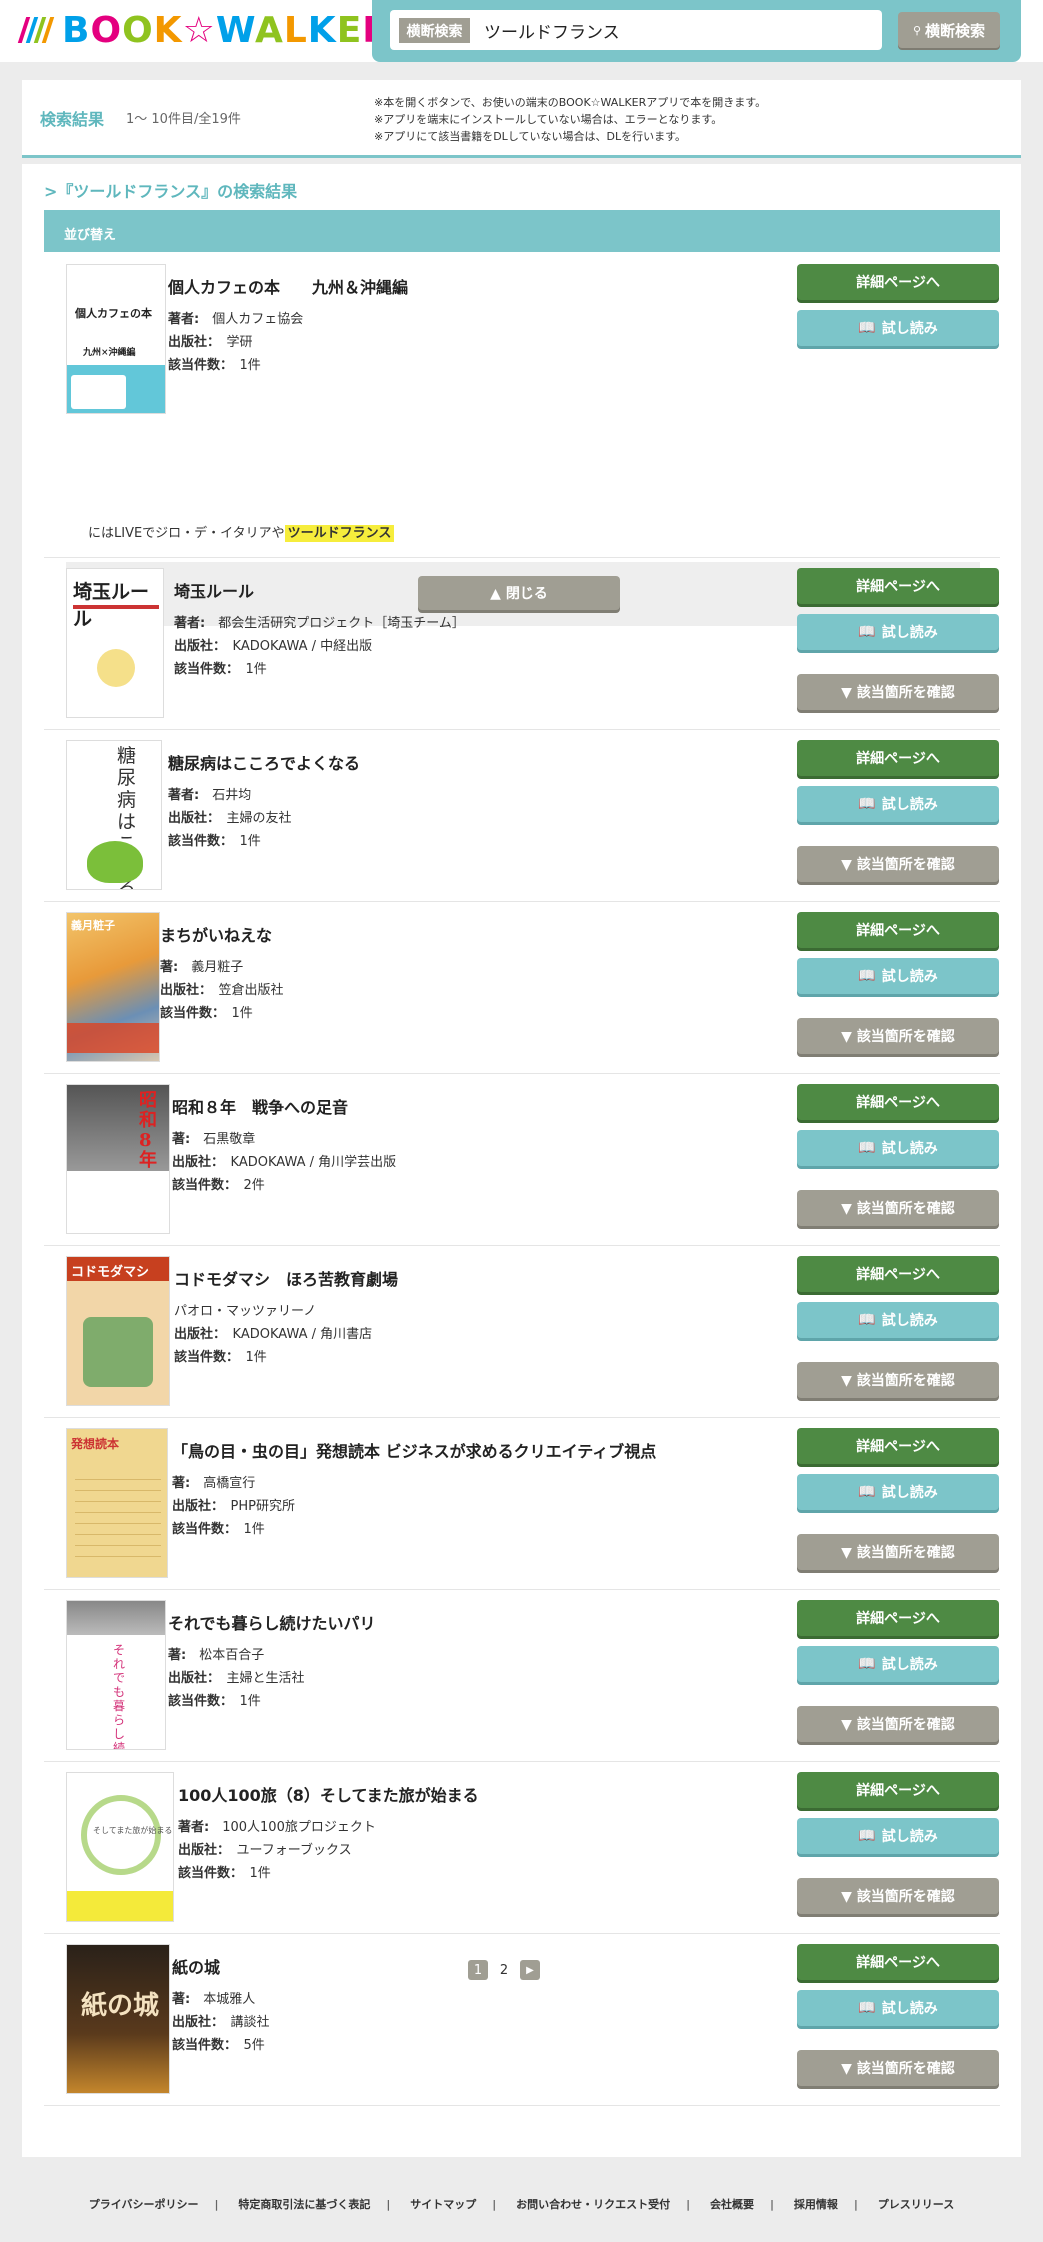  I want to click on book-title: 糖尿病はこころでよくなる, so click(264, 762).